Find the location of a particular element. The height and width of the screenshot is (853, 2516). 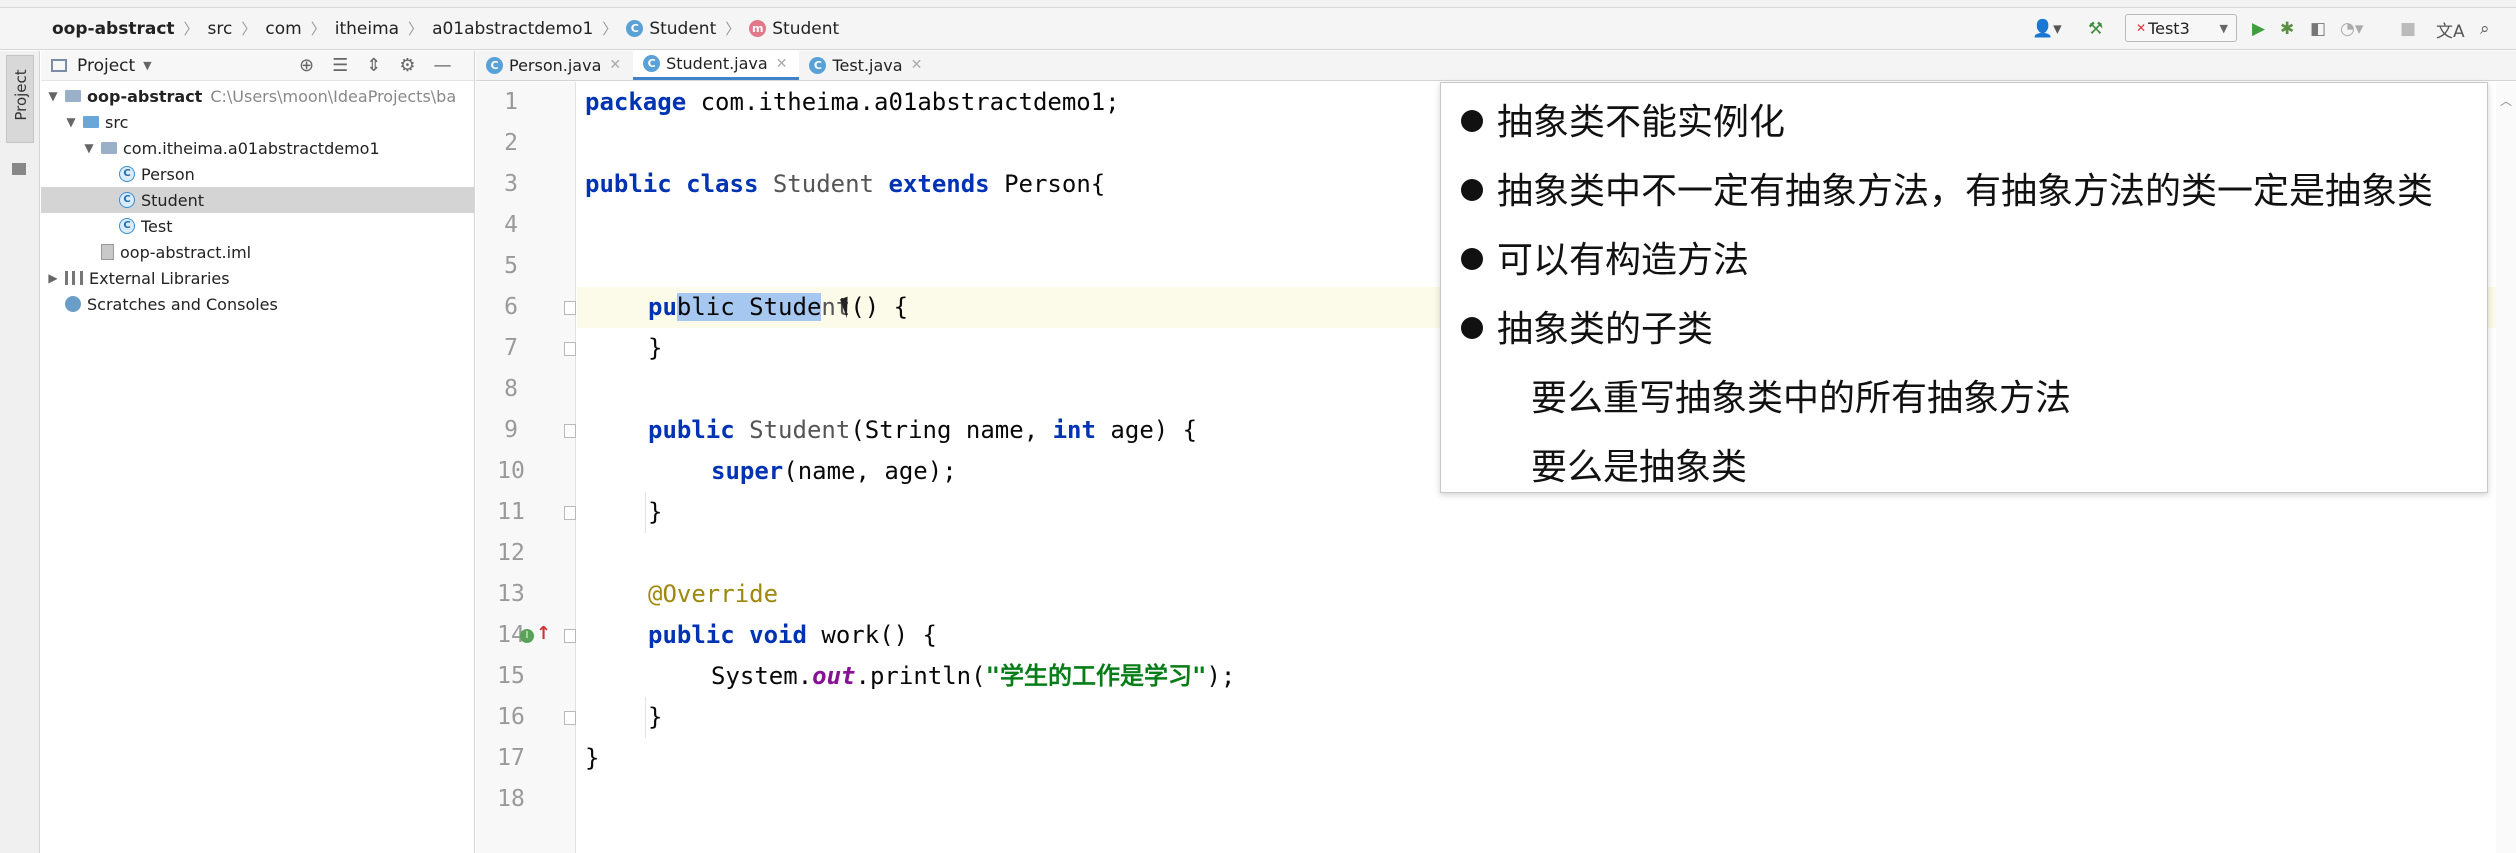

tab-student-java: C Student.java ✕ is located at coordinates (716, 65).